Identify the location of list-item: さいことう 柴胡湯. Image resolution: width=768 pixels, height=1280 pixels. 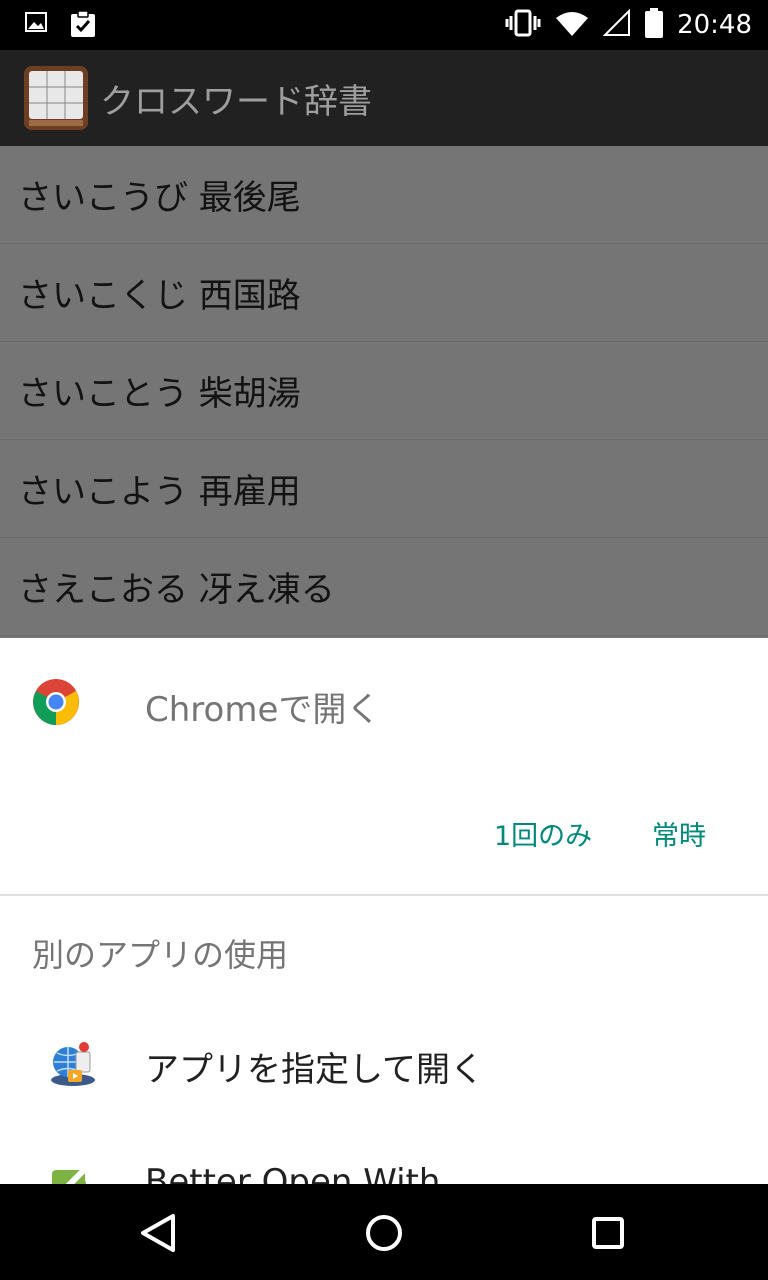
(384, 391).